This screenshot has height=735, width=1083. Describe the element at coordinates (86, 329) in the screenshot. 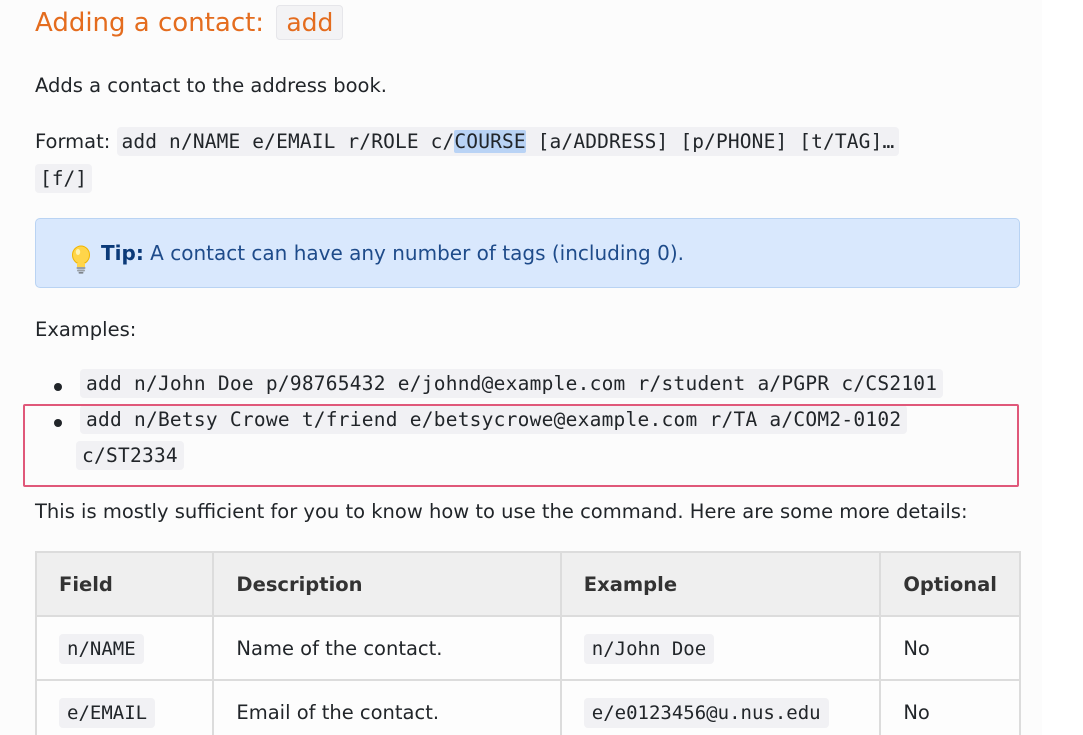

I see `examples-label: Examples:` at that location.